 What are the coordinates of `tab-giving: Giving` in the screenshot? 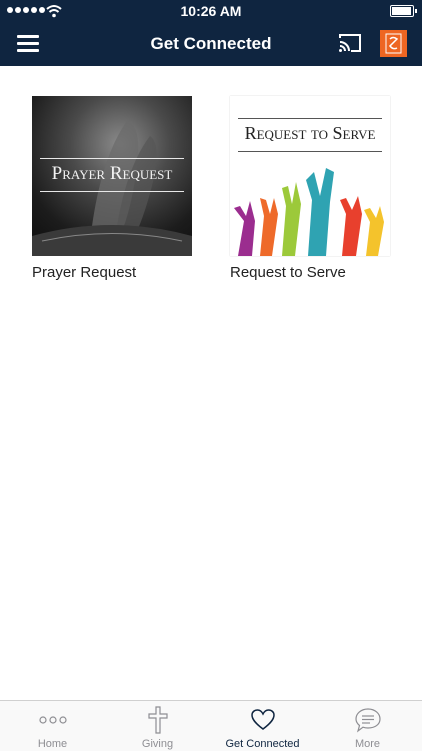 It's located at (157, 726).